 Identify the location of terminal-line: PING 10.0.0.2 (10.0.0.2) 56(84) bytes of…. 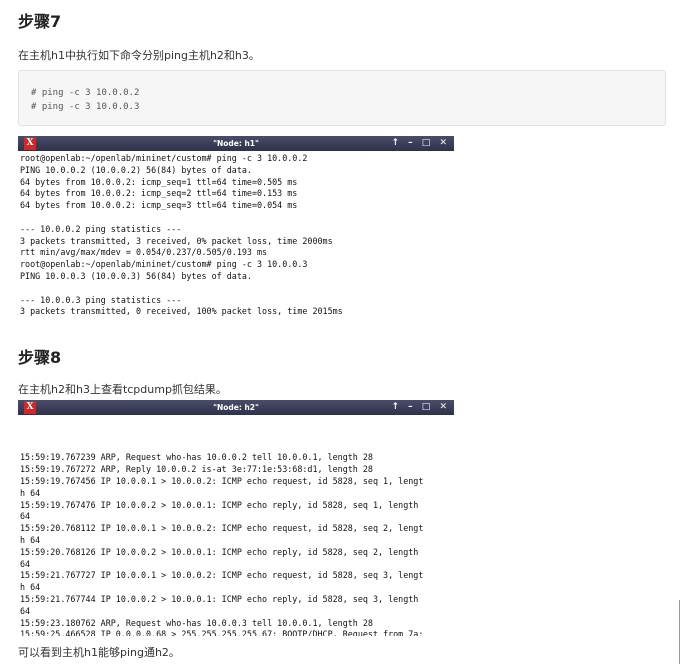
(136, 169).